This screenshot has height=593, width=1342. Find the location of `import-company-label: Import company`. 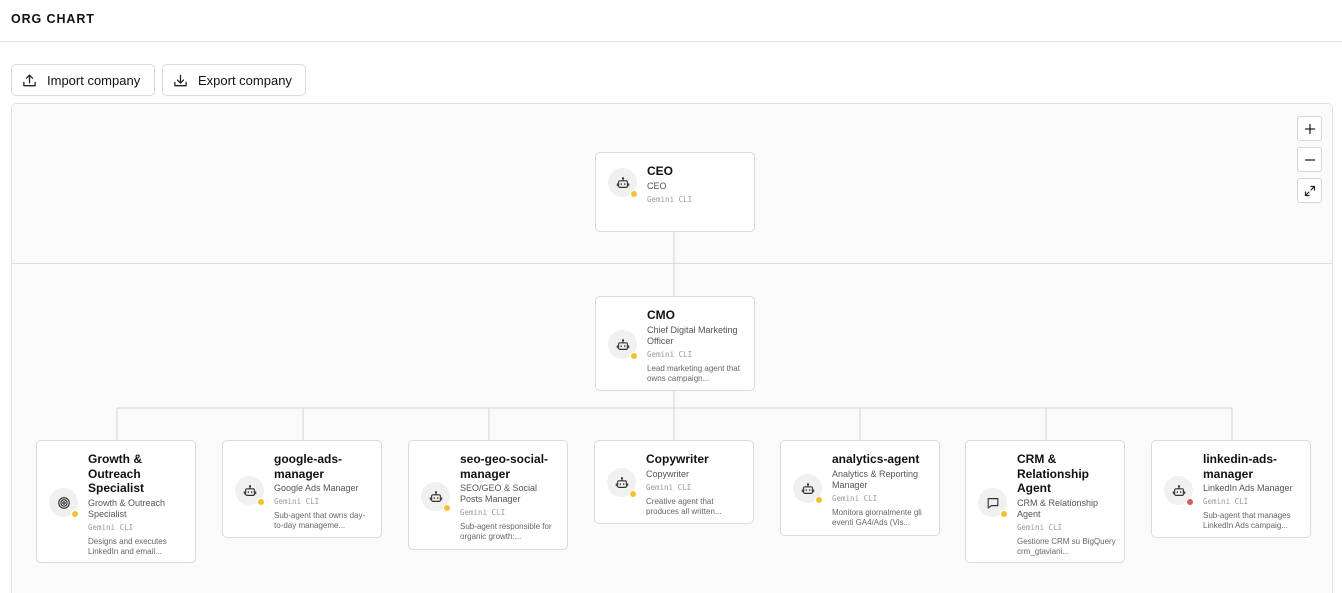

import-company-label: Import company is located at coordinates (94, 80).